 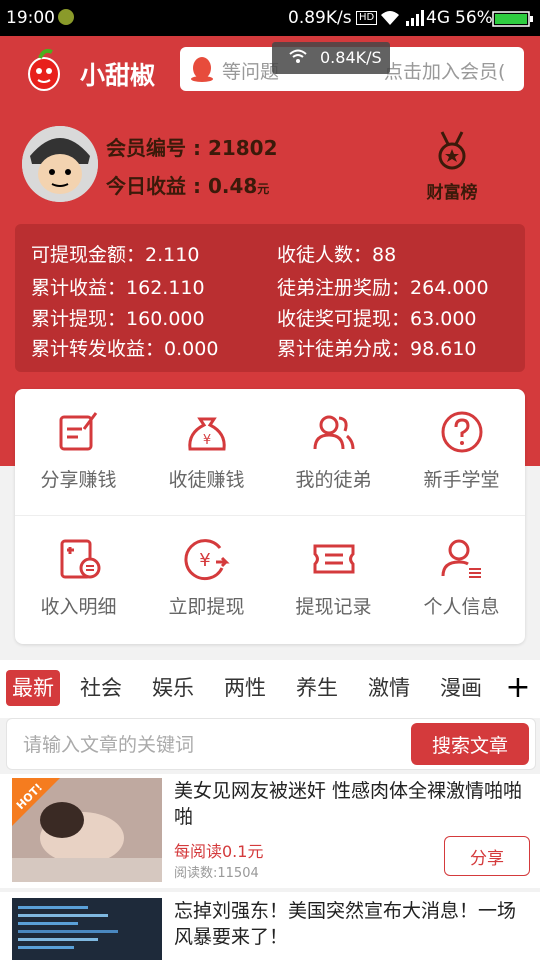 I want to click on menu-newbie-school: 新手学堂, so click(x=461, y=452).